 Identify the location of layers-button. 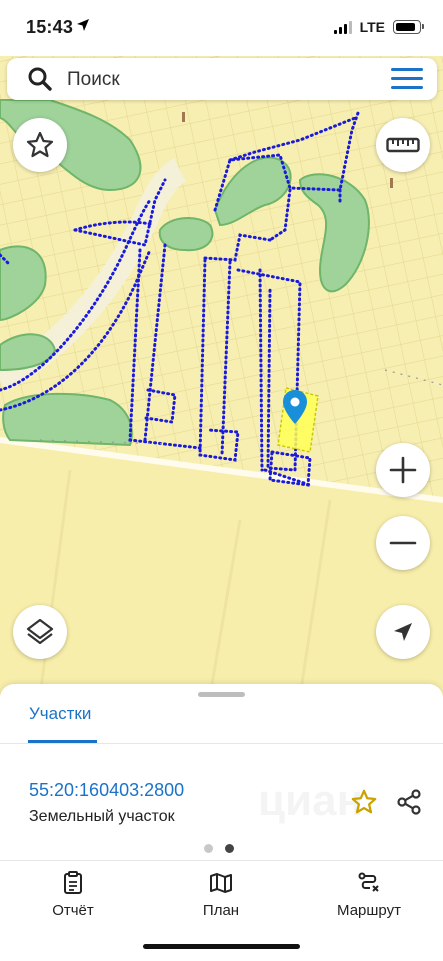
(40, 632).